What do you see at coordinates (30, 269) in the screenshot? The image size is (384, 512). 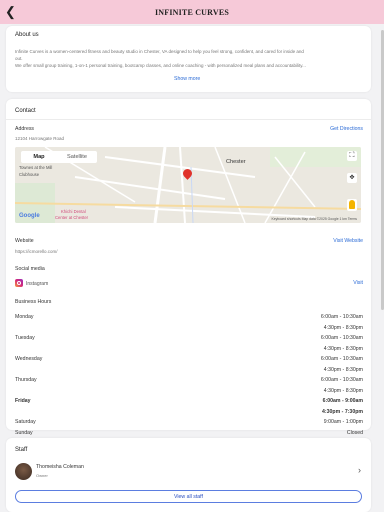 I see `social-media-label: Social media` at bounding box center [30, 269].